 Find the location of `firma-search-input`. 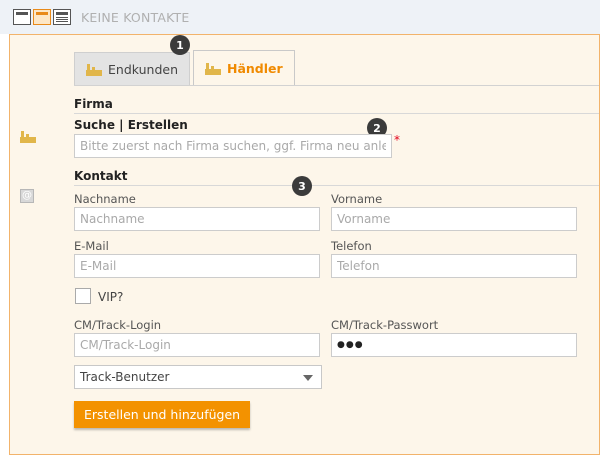

firma-search-input is located at coordinates (233, 146).